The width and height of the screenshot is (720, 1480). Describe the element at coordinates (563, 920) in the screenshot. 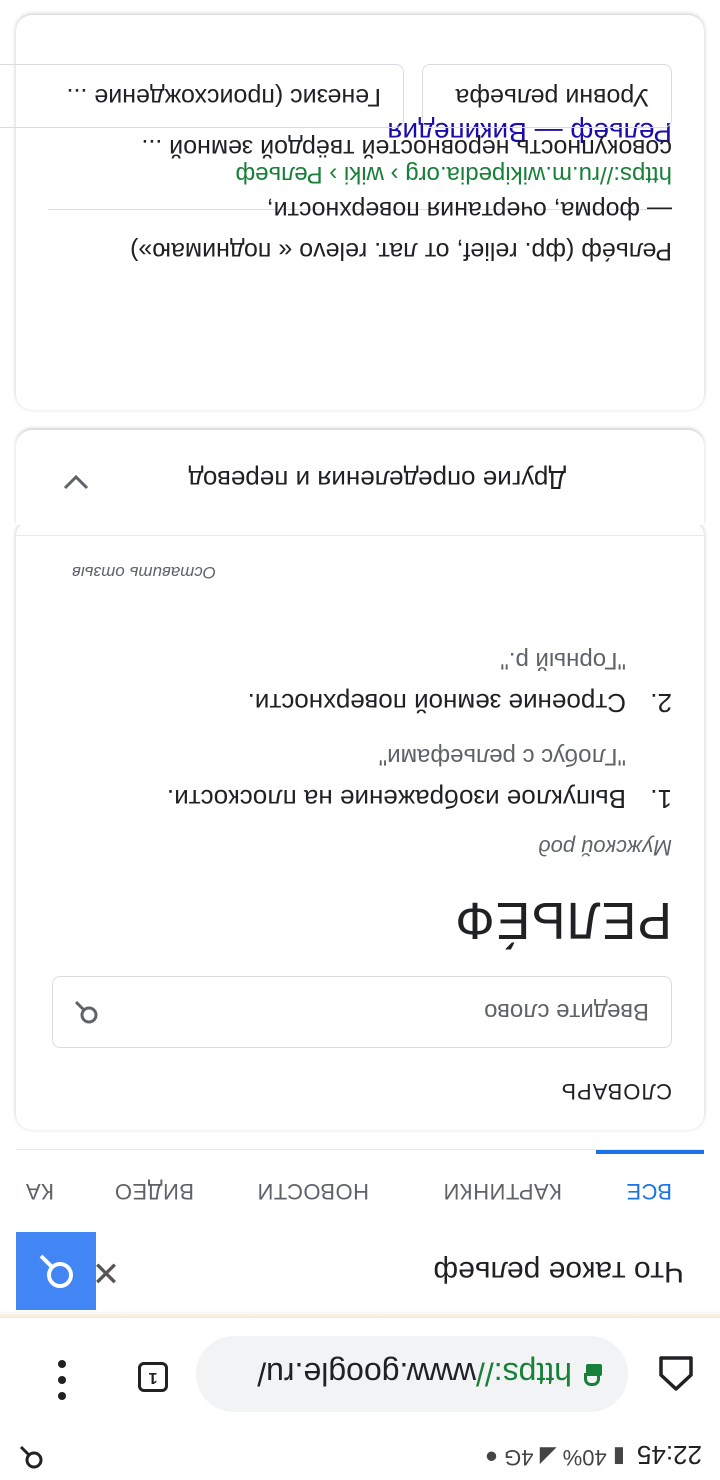

I see `dictionary-word: РЕЛЬЕ́Ф` at that location.